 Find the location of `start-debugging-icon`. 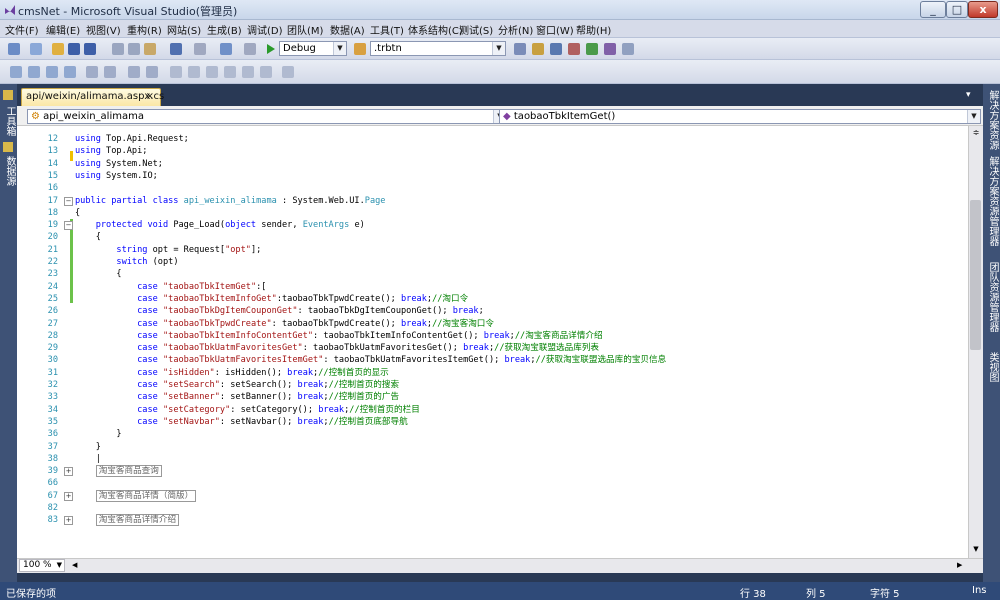

start-debugging-icon is located at coordinates (271, 49).